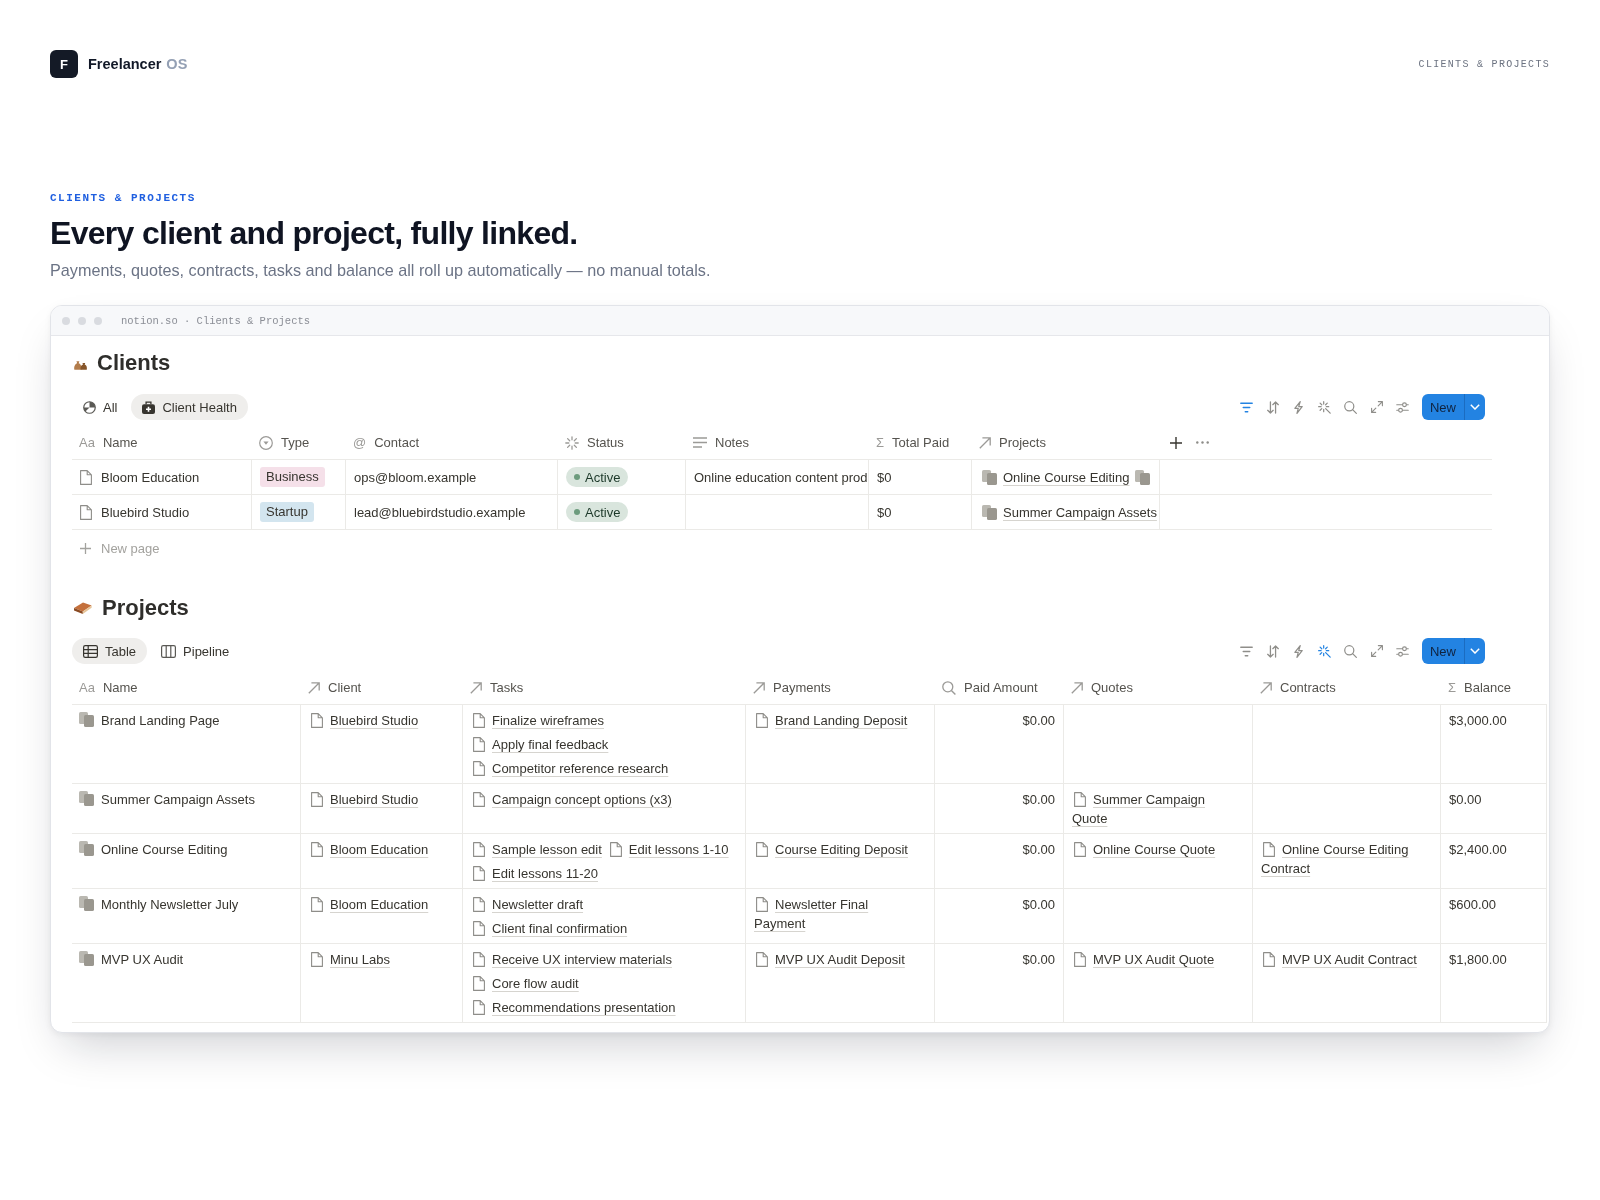  What do you see at coordinates (292, 477) in the screenshot?
I see `select-tag: Business` at bounding box center [292, 477].